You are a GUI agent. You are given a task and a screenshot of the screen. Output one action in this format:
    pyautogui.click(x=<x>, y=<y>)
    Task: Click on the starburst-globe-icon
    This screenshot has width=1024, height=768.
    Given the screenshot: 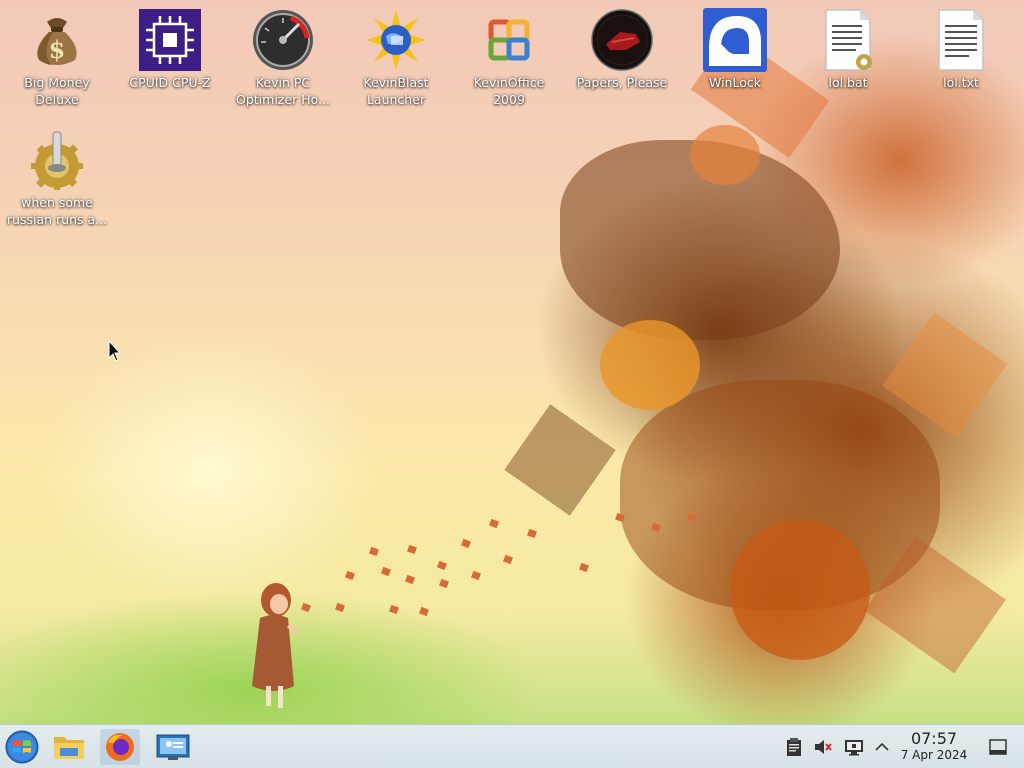 What is the action you would take?
    pyautogui.click(x=396, y=40)
    